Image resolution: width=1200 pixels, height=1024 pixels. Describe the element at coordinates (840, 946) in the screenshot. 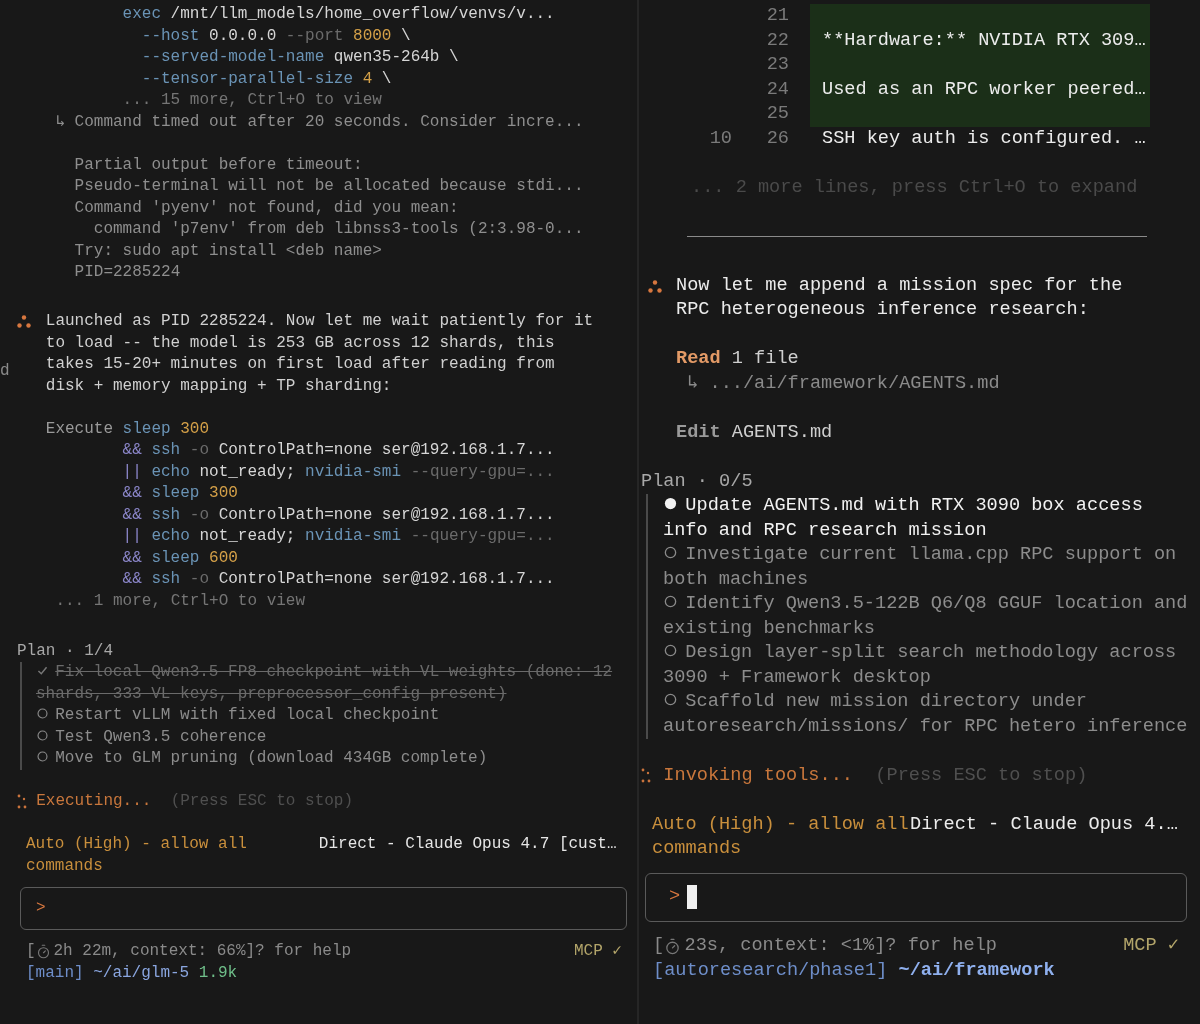

I see `status-info: 23s, context: <1%]? for help` at that location.